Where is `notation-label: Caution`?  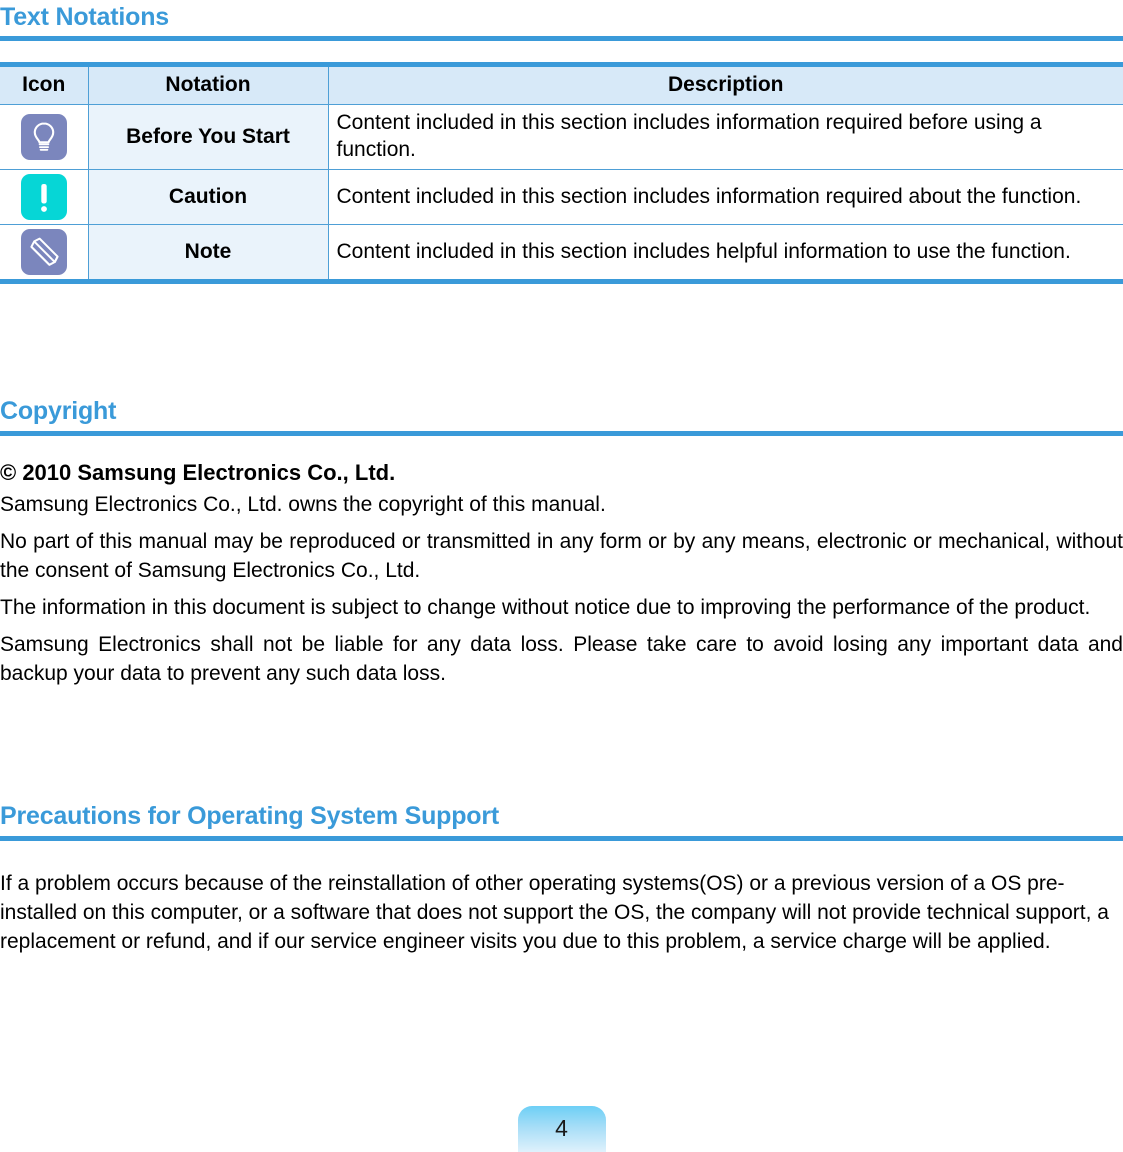 notation-label: Caution is located at coordinates (208, 197).